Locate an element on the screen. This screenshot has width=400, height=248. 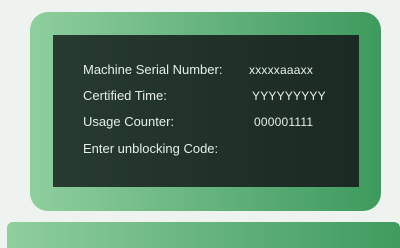
serial-number-row: Machine Serial Number: xxxxxaaaxx is located at coordinates (209, 70).